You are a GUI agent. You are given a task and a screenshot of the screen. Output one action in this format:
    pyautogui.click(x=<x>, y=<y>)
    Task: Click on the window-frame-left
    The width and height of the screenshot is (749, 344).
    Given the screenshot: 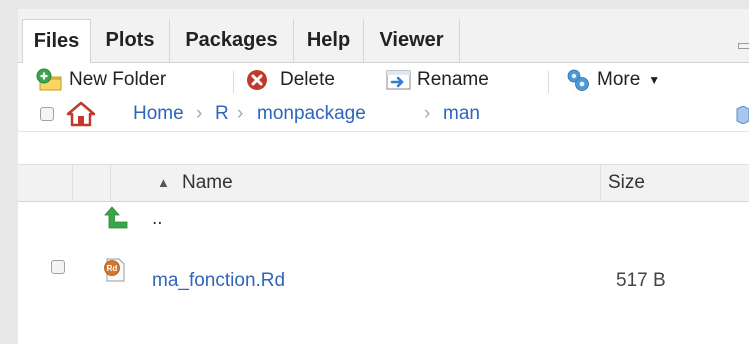 What is the action you would take?
    pyautogui.click(x=9, y=172)
    